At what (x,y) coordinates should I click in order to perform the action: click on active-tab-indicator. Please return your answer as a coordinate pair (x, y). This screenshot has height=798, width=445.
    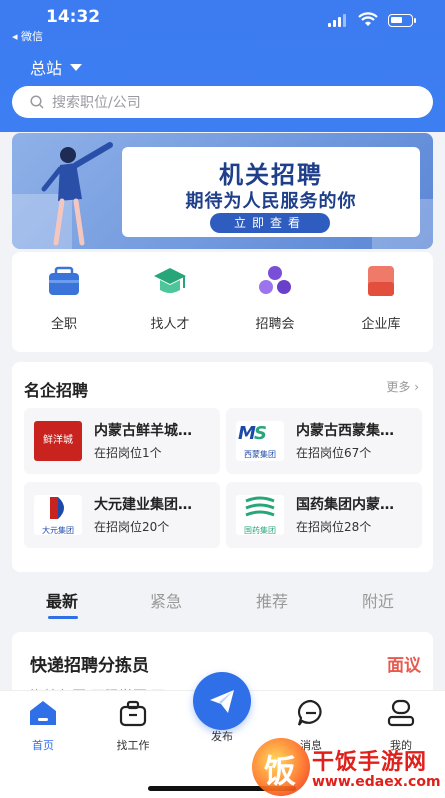
    Looking at the image, I should click on (63, 617).